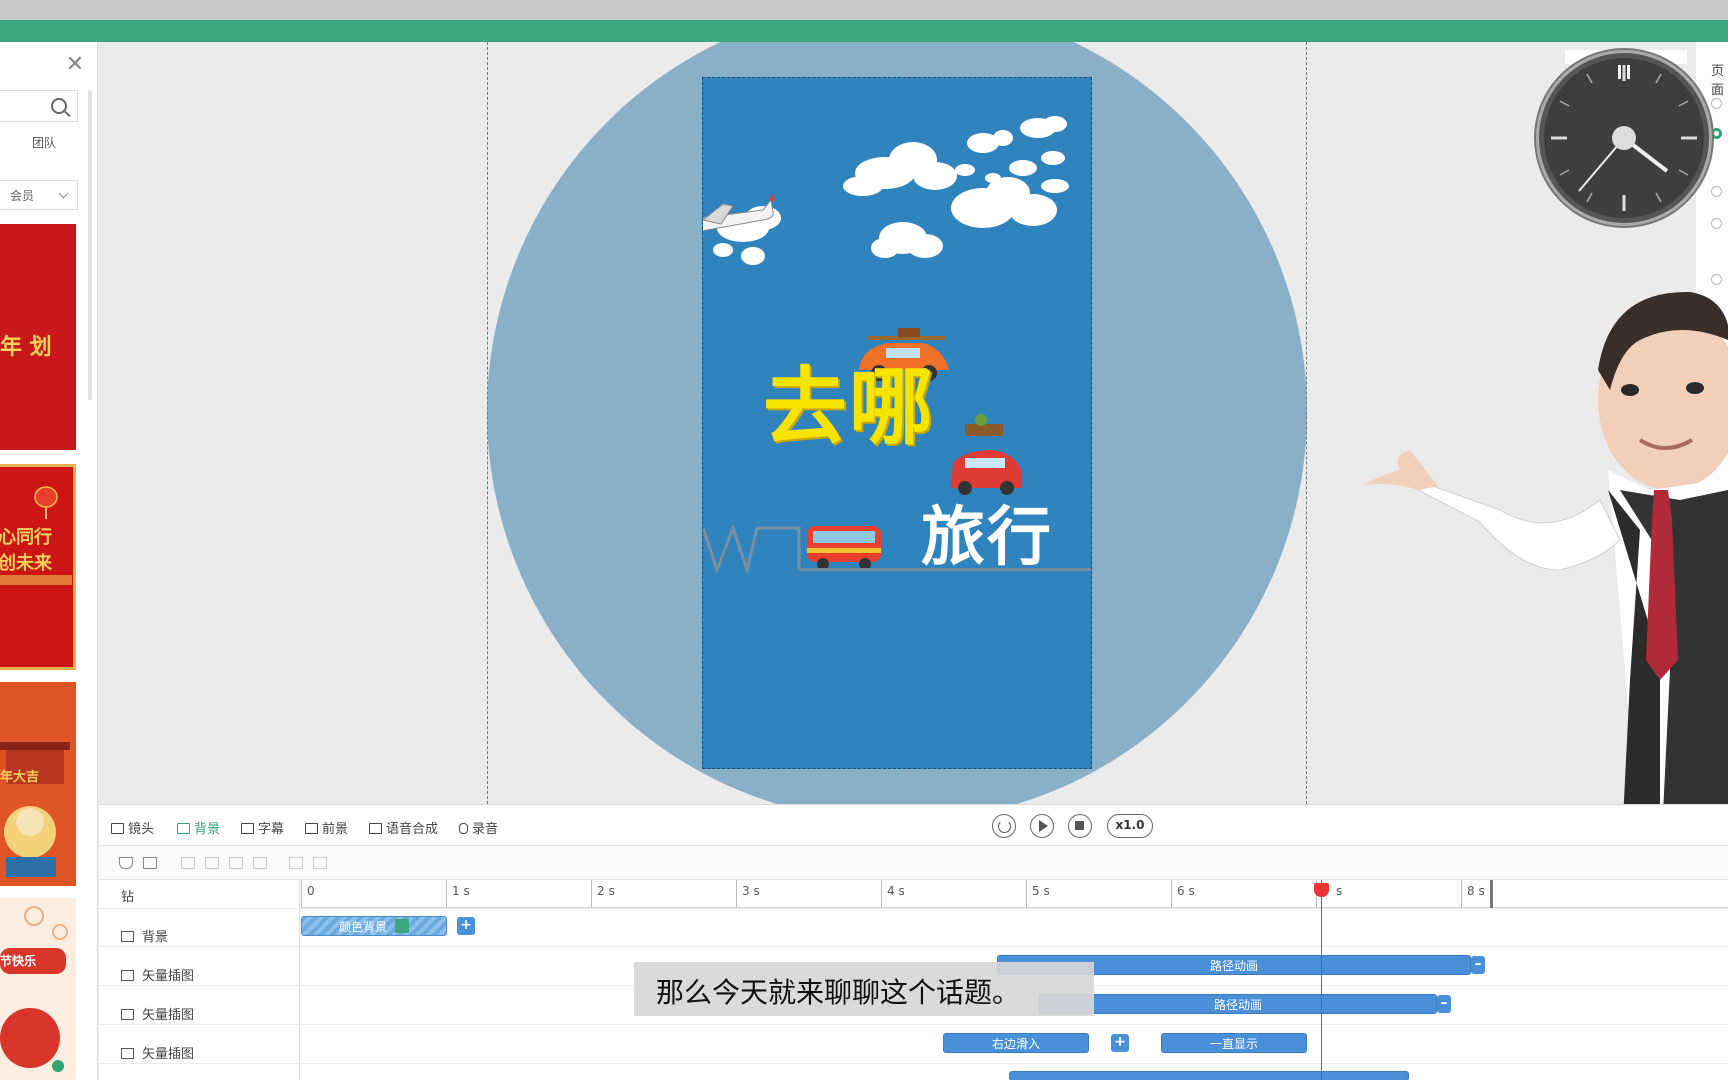 The height and width of the screenshot is (1080, 1728). Describe the element at coordinates (326, 827) in the screenshot. I see `tool-foreground: 前景` at that location.